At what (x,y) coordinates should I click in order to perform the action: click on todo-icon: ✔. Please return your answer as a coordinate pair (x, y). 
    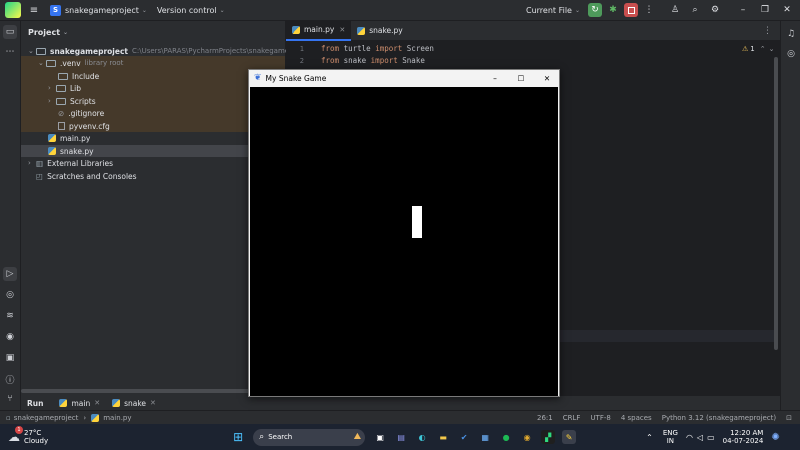
    Looking at the image, I should click on (464, 437).